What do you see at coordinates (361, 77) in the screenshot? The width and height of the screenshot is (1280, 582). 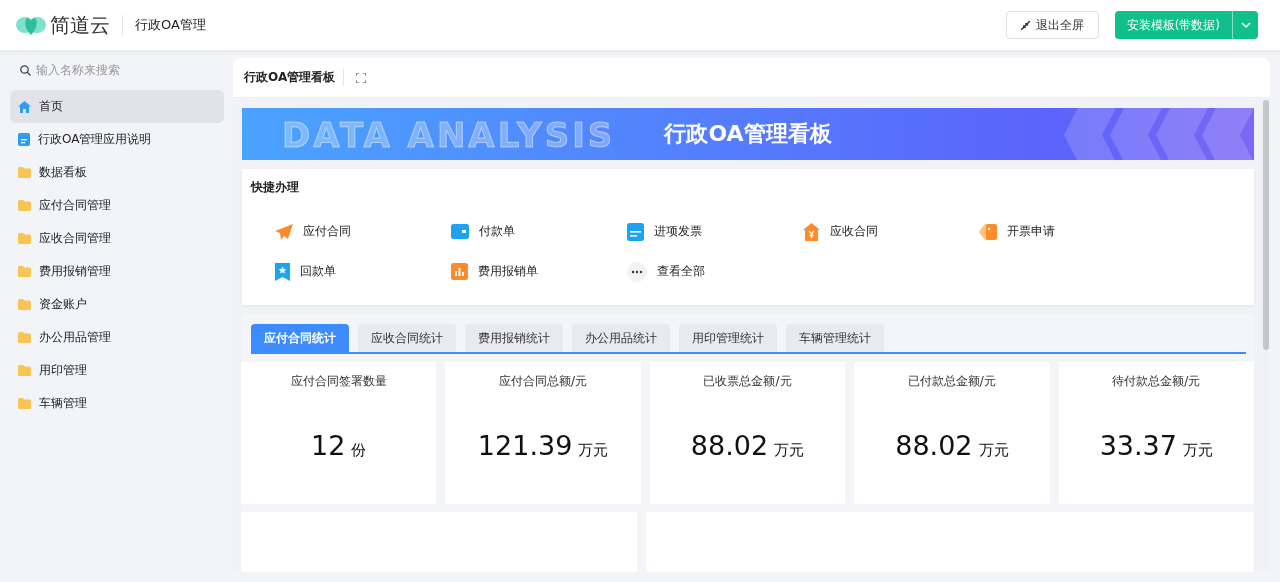 I see `fullscreen-icon` at bounding box center [361, 77].